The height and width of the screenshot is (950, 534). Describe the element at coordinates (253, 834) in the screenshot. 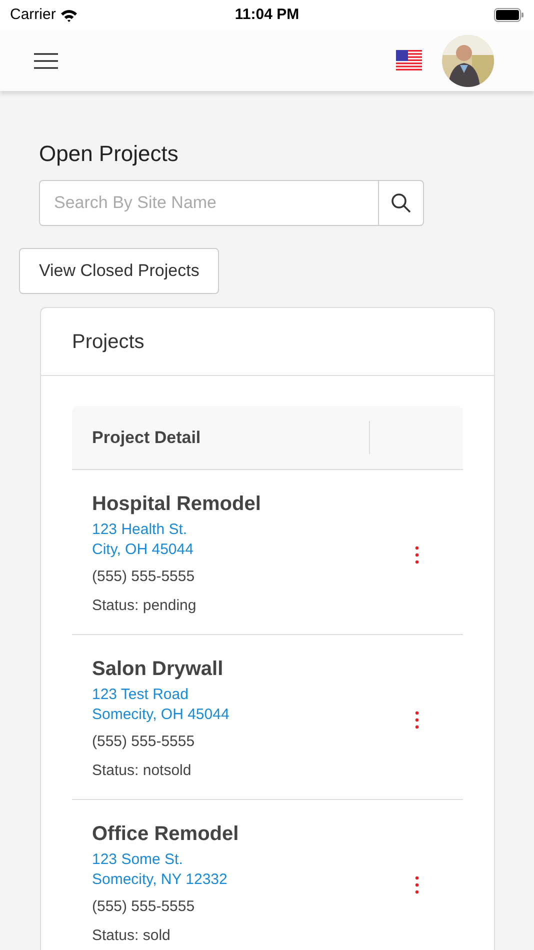

I see `project-name: Office Remodel` at that location.